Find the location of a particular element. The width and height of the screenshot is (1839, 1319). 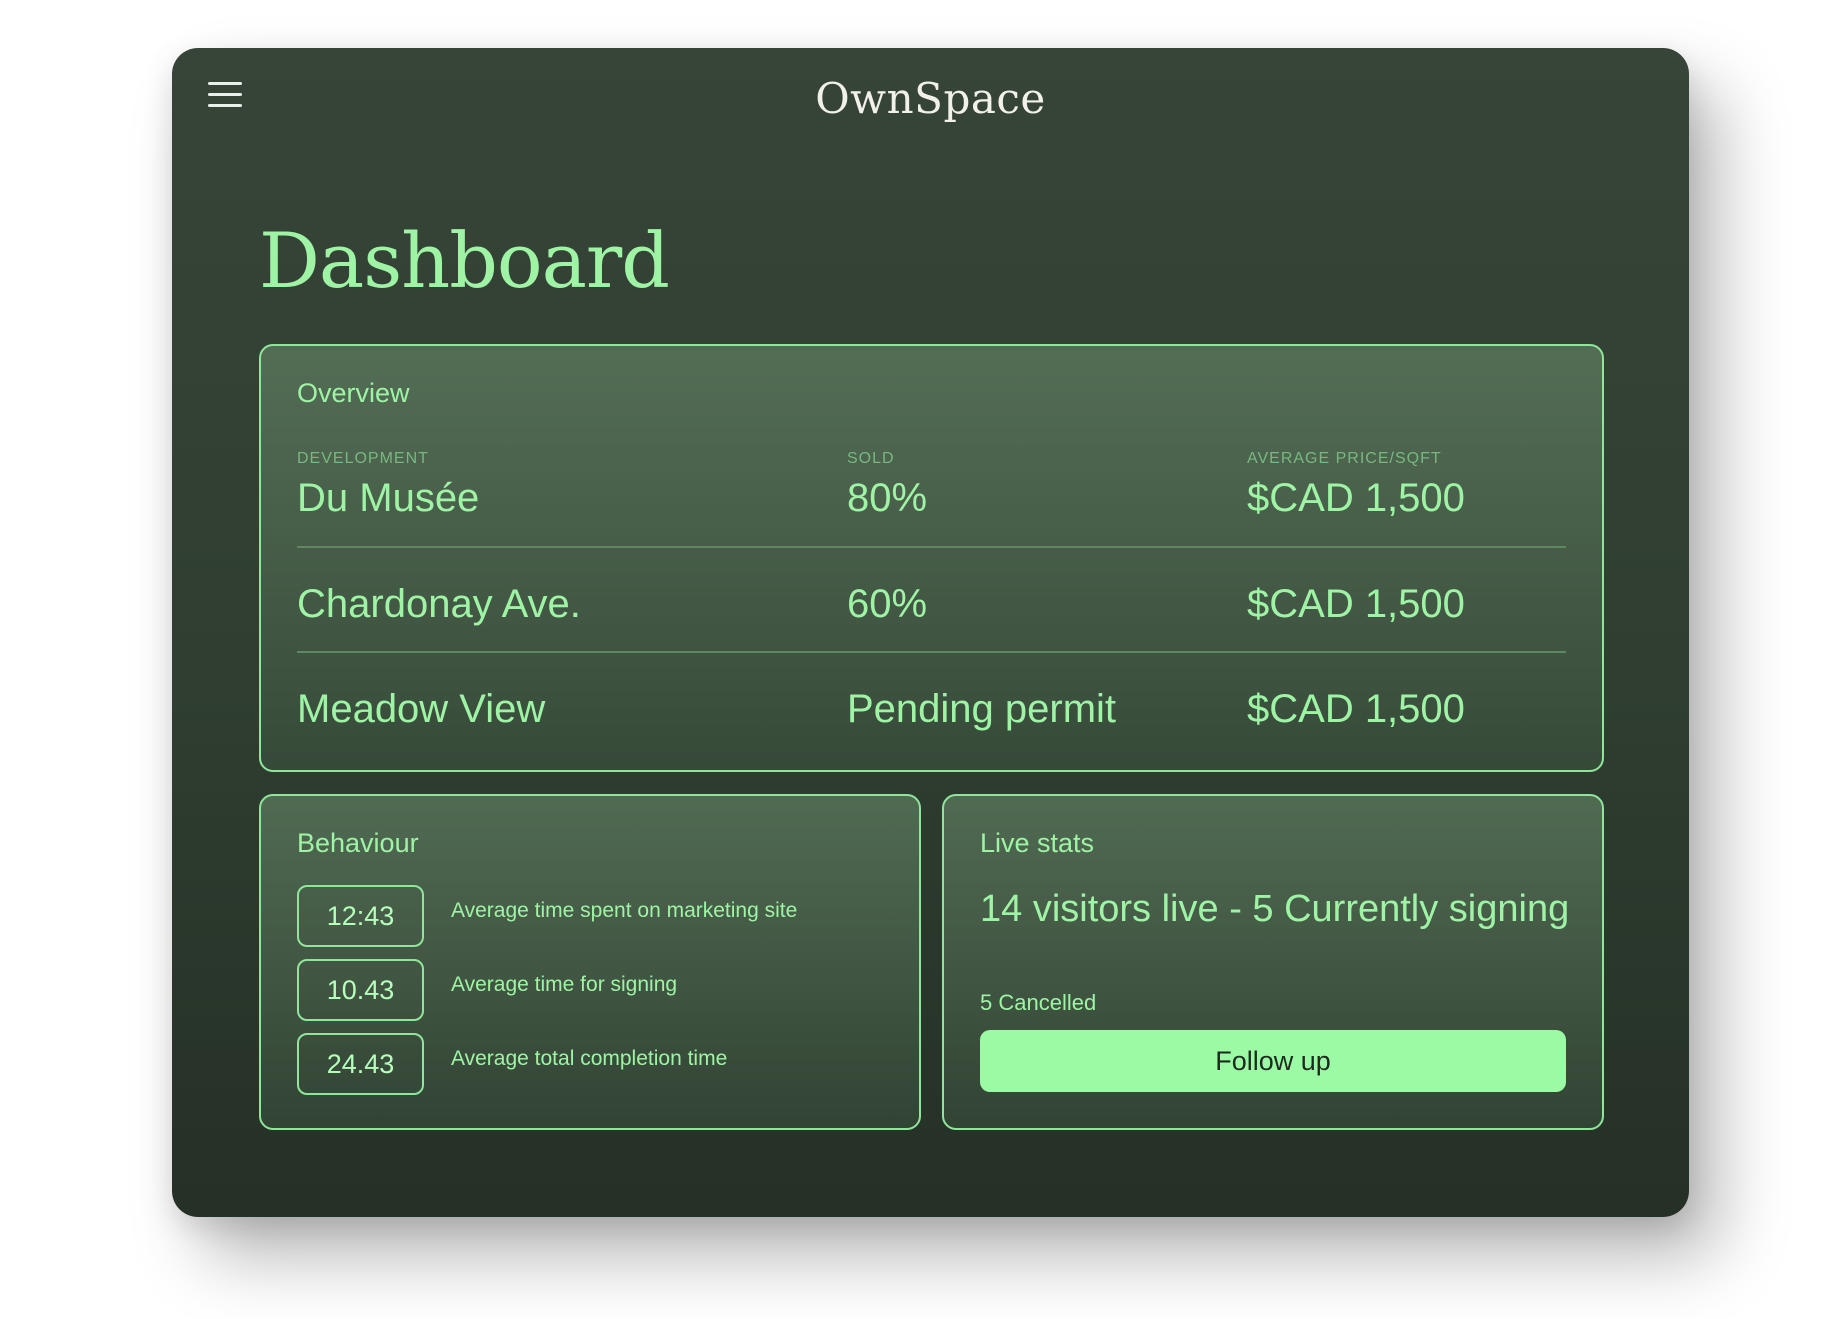

metric-value-box: 24.43 is located at coordinates (360, 1064).